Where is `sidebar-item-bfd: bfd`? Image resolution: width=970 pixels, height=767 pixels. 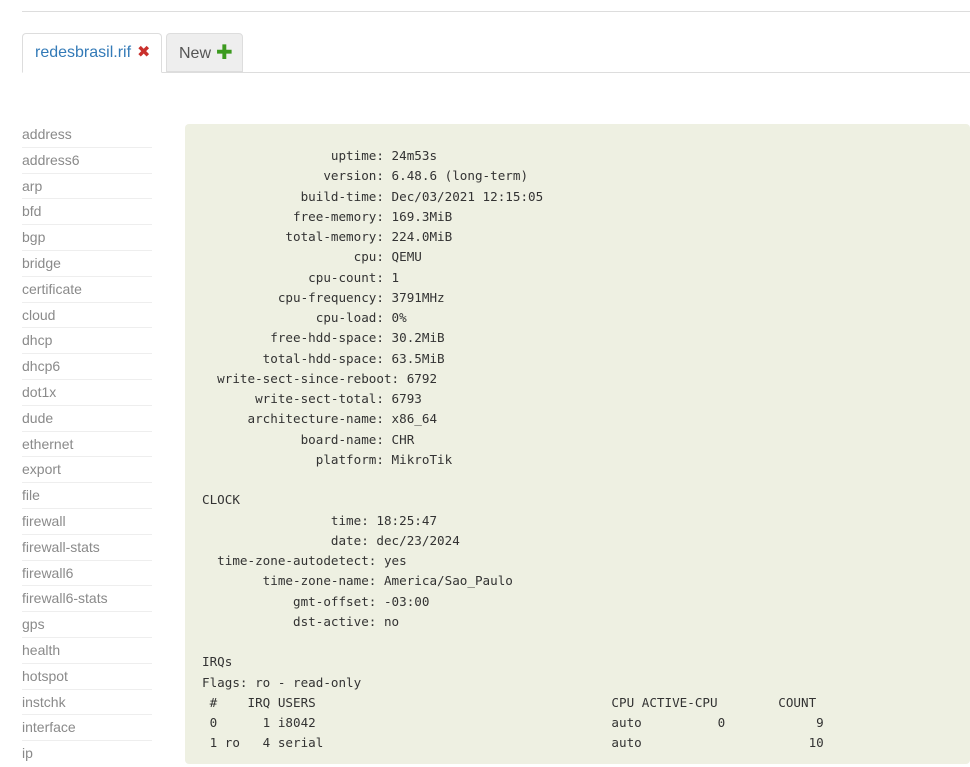
sidebar-item-bfd: bfd is located at coordinates (87, 212).